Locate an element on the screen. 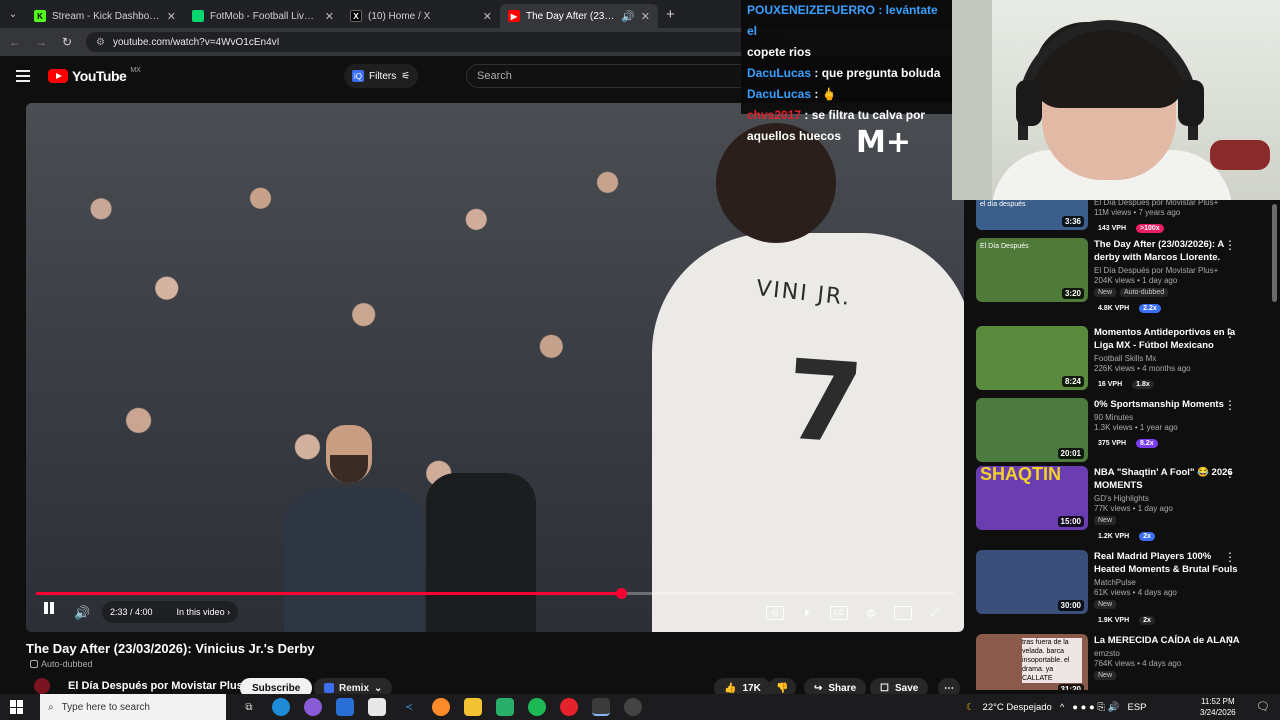 Image resolution: width=1280 pixels, height=720 pixels. vph-stats: 143 VPH >100x is located at coordinates (1129, 228).